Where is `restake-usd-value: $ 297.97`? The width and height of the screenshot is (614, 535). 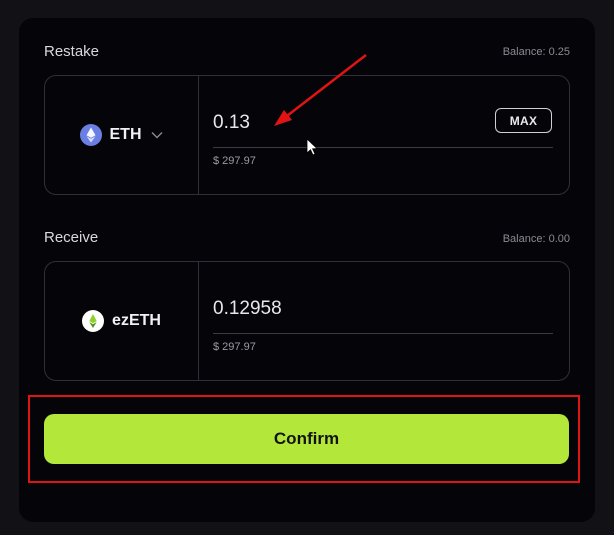 restake-usd-value: $ 297.97 is located at coordinates (234, 161).